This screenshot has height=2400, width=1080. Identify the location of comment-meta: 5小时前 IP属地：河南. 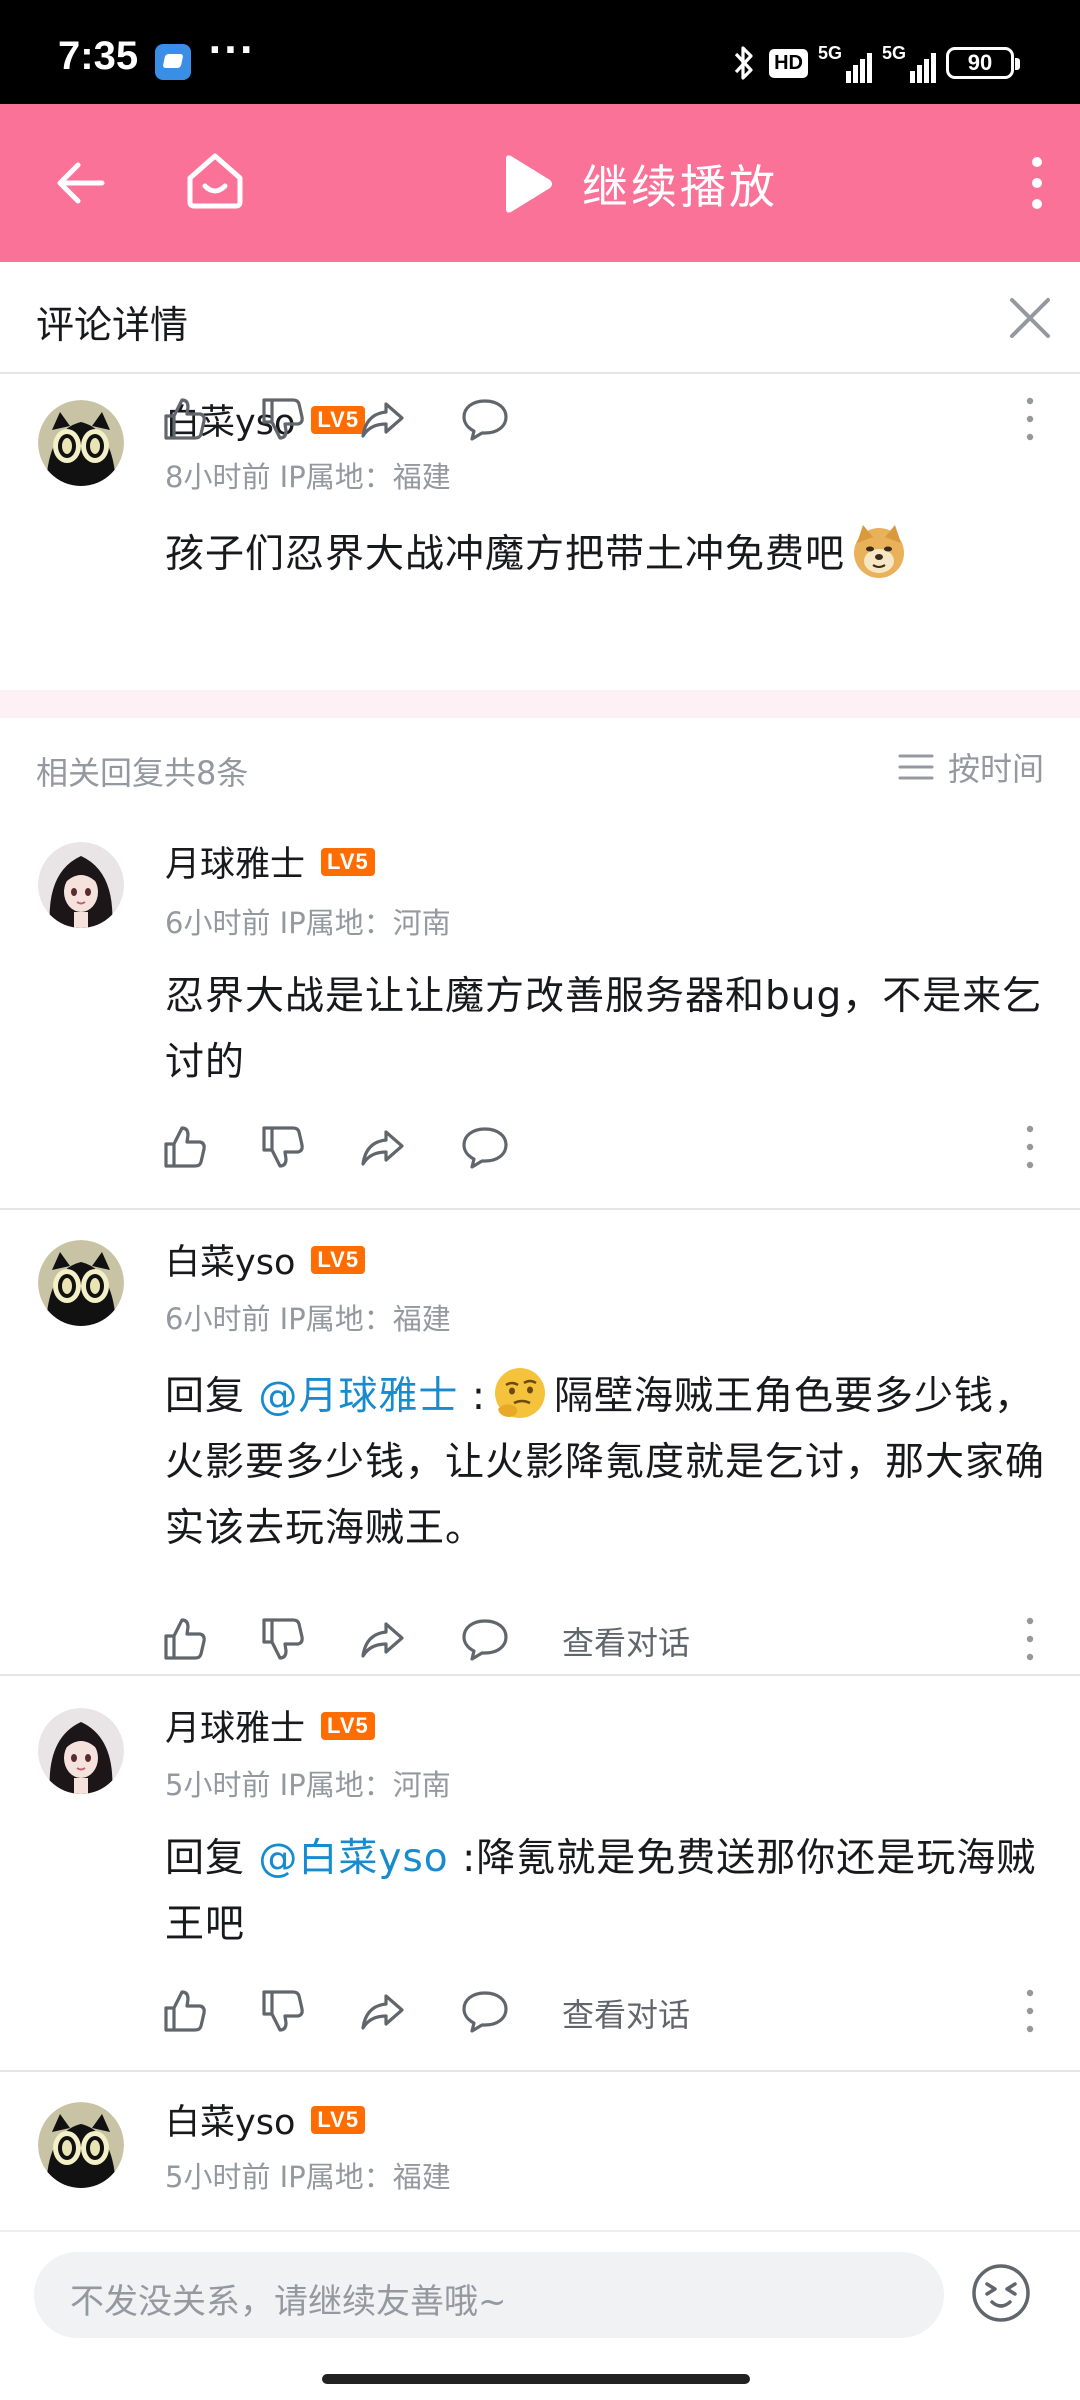
(308, 1785).